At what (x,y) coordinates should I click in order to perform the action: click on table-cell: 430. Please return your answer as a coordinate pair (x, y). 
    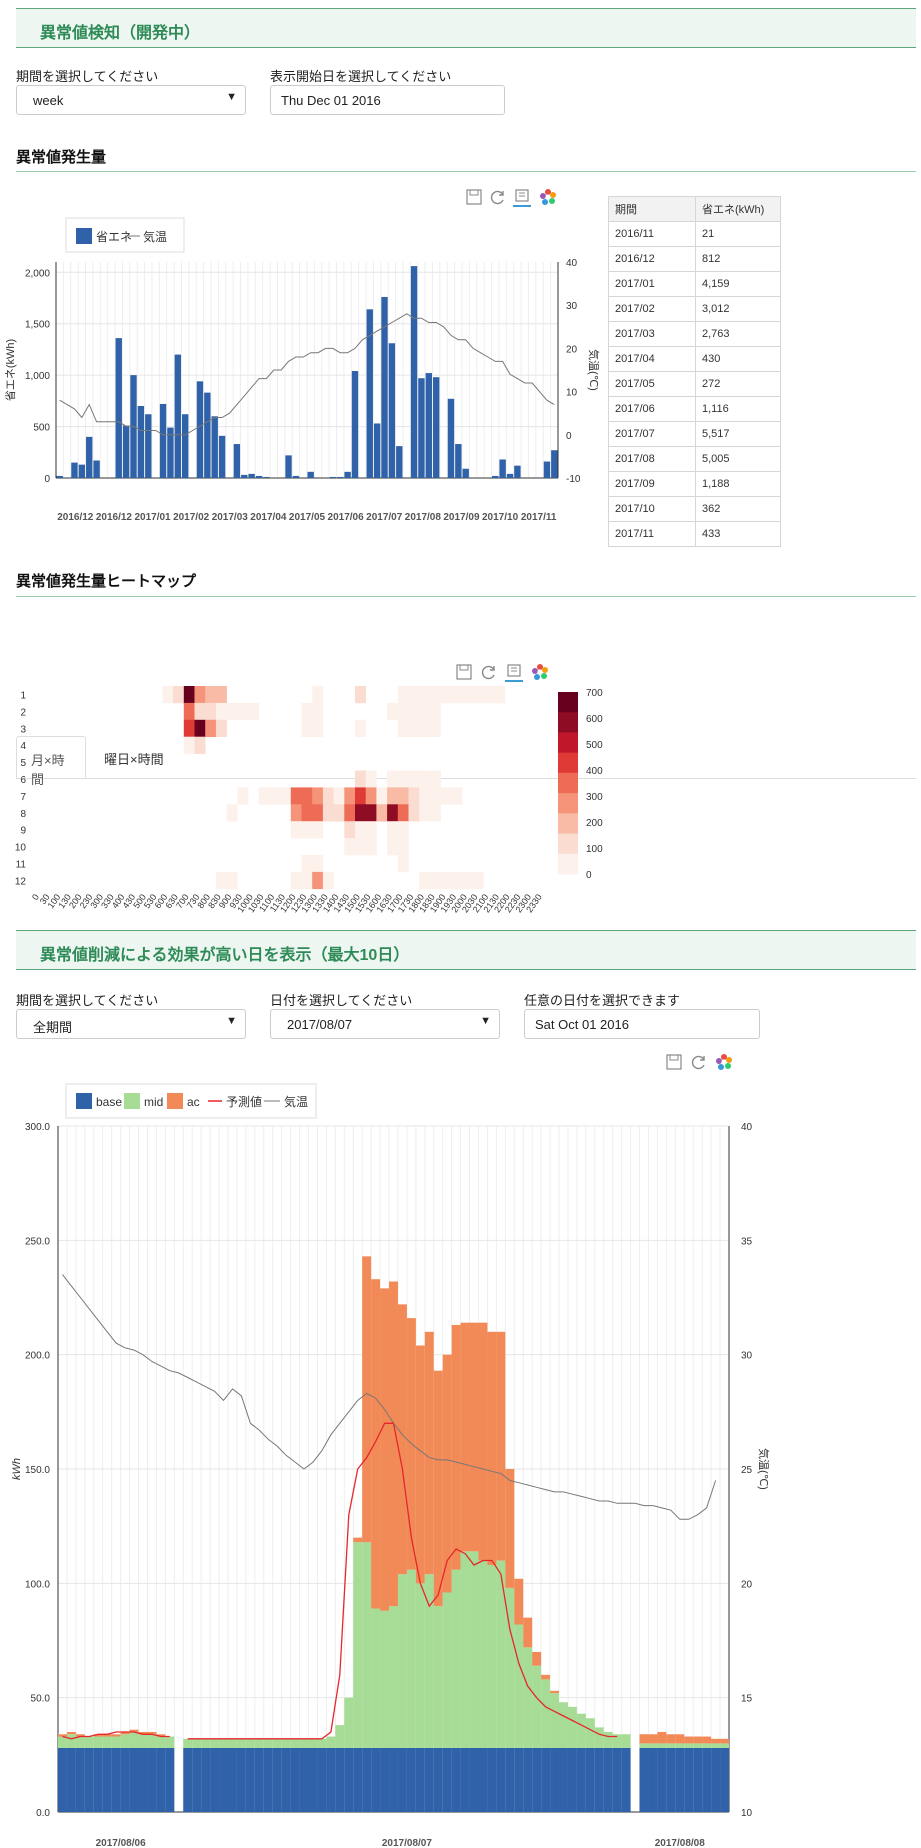
    Looking at the image, I should click on (738, 359).